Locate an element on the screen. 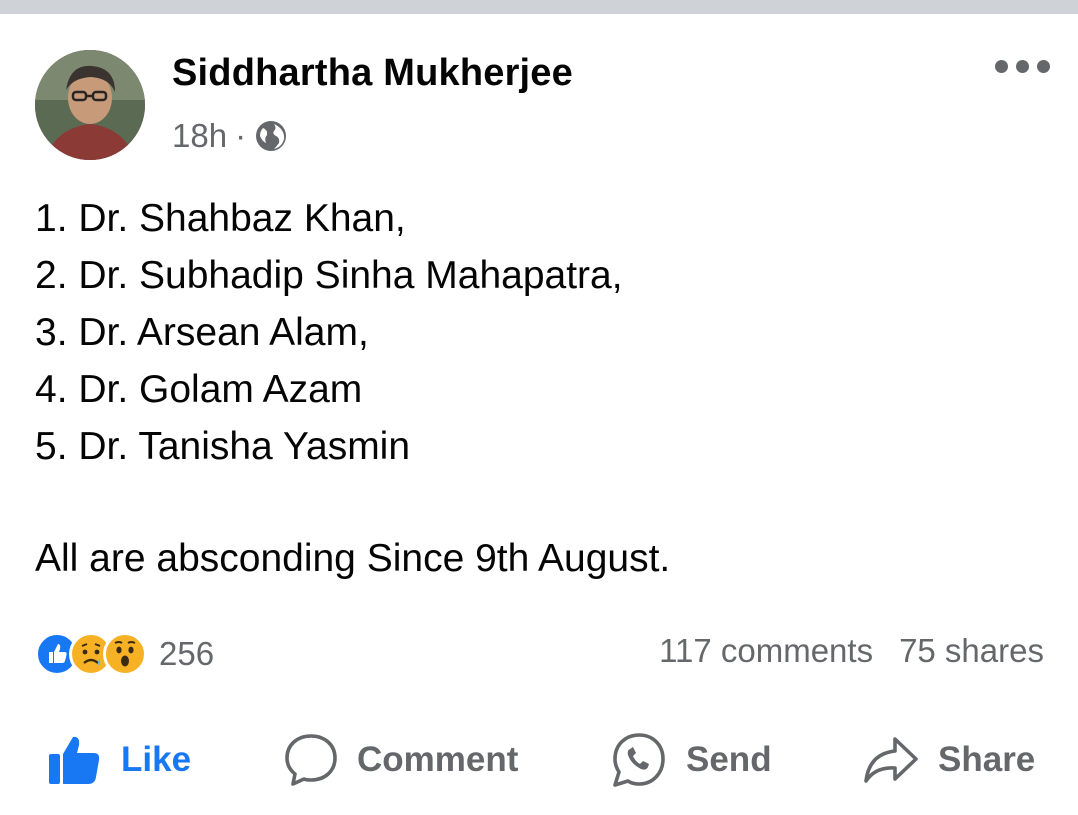  reaction-count: 256 is located at coordinates (187, 653).